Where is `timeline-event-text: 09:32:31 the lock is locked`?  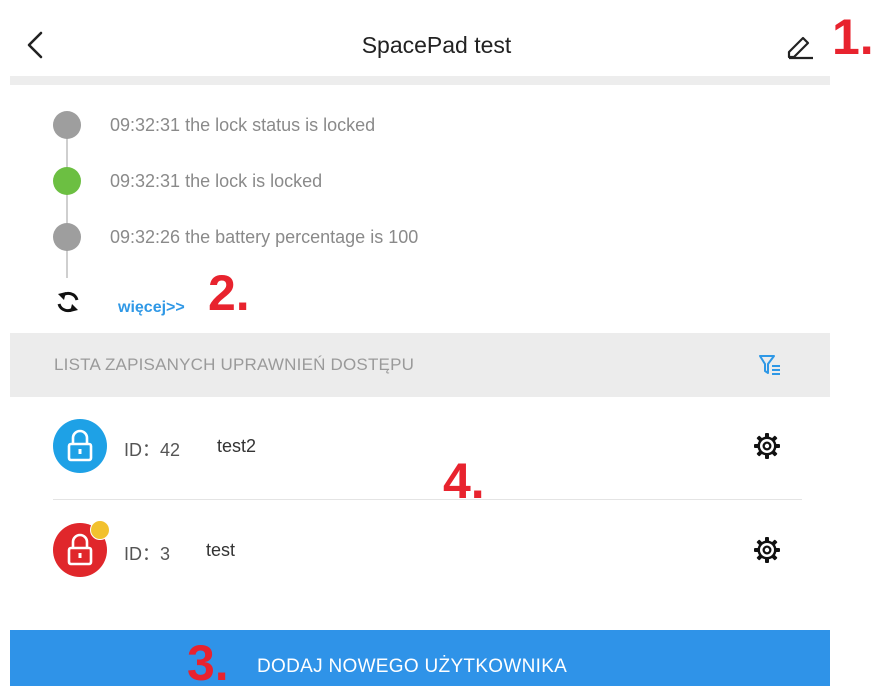 timeline-event-text: 09:32:31 the lock is locked is located at coordinates (216, 181).